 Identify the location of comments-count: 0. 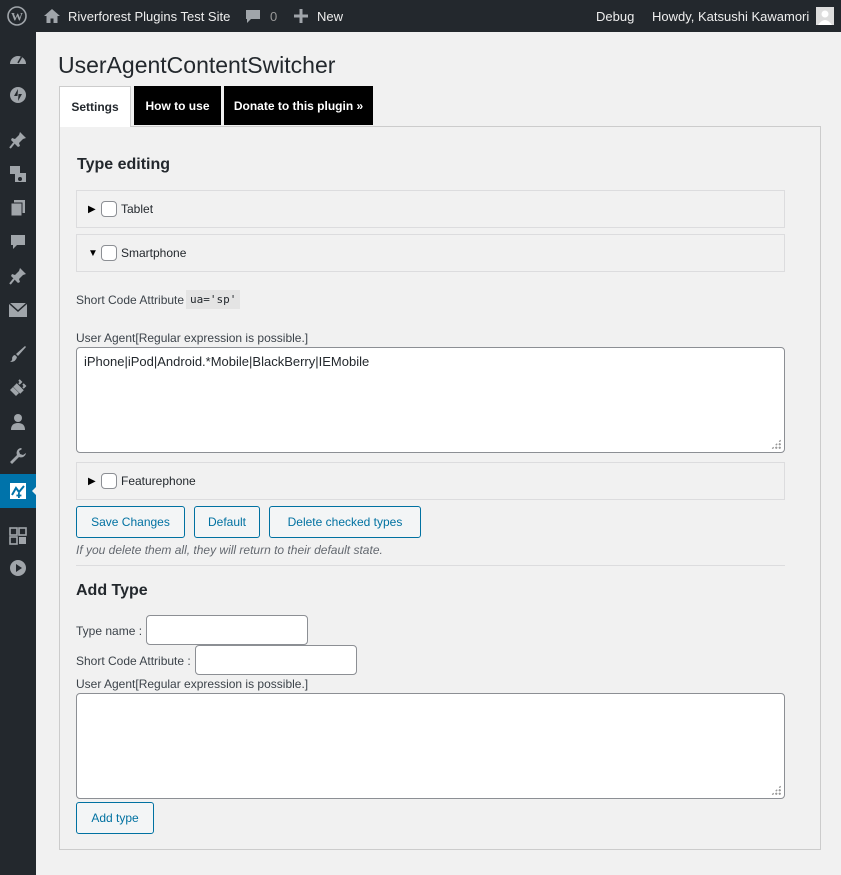
(274, 16).